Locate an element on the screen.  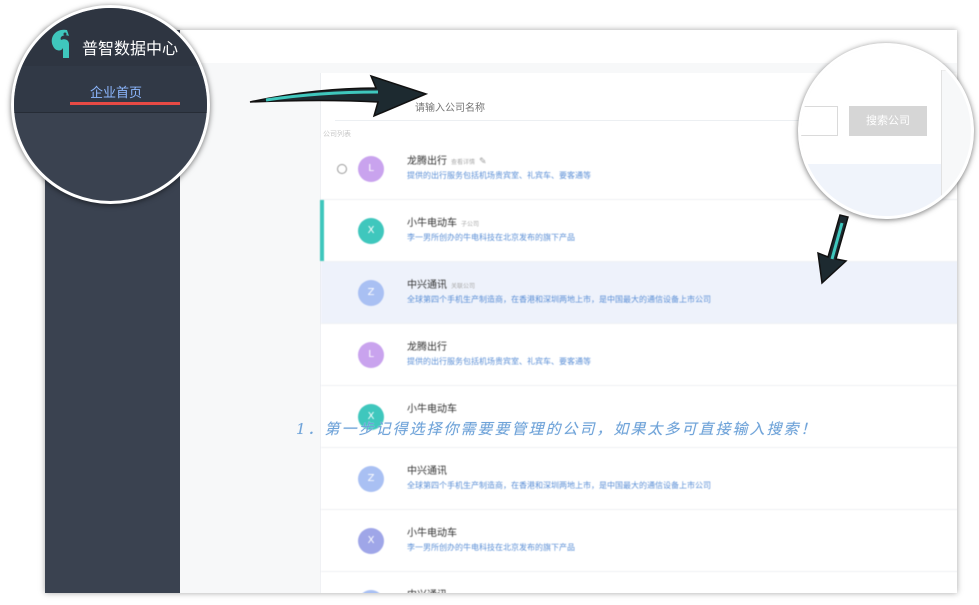
arrow-to-button-icon is located at coordinates (833, 249).